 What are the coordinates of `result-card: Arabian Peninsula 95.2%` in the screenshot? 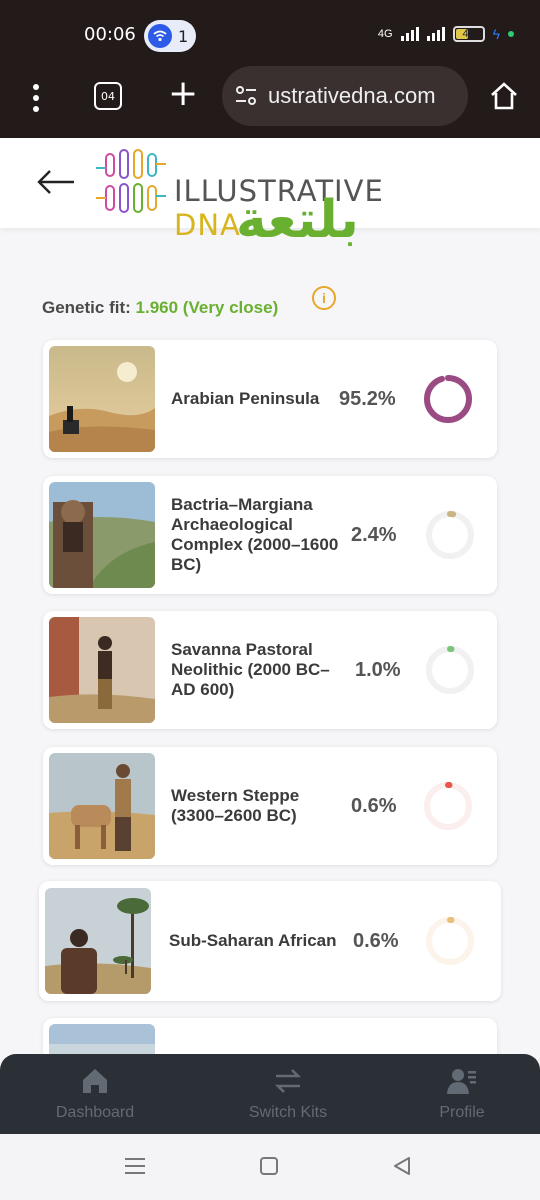 It's located at (270, 399).